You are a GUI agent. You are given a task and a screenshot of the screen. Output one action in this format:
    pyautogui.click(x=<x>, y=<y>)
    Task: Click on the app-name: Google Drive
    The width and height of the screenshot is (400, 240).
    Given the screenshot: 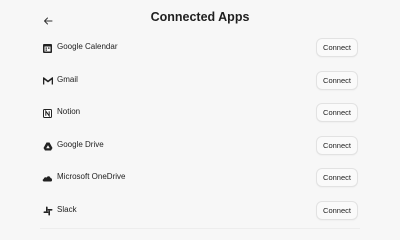 What is the action you would take?
    pyautogui.click(x=80, y=144)
    